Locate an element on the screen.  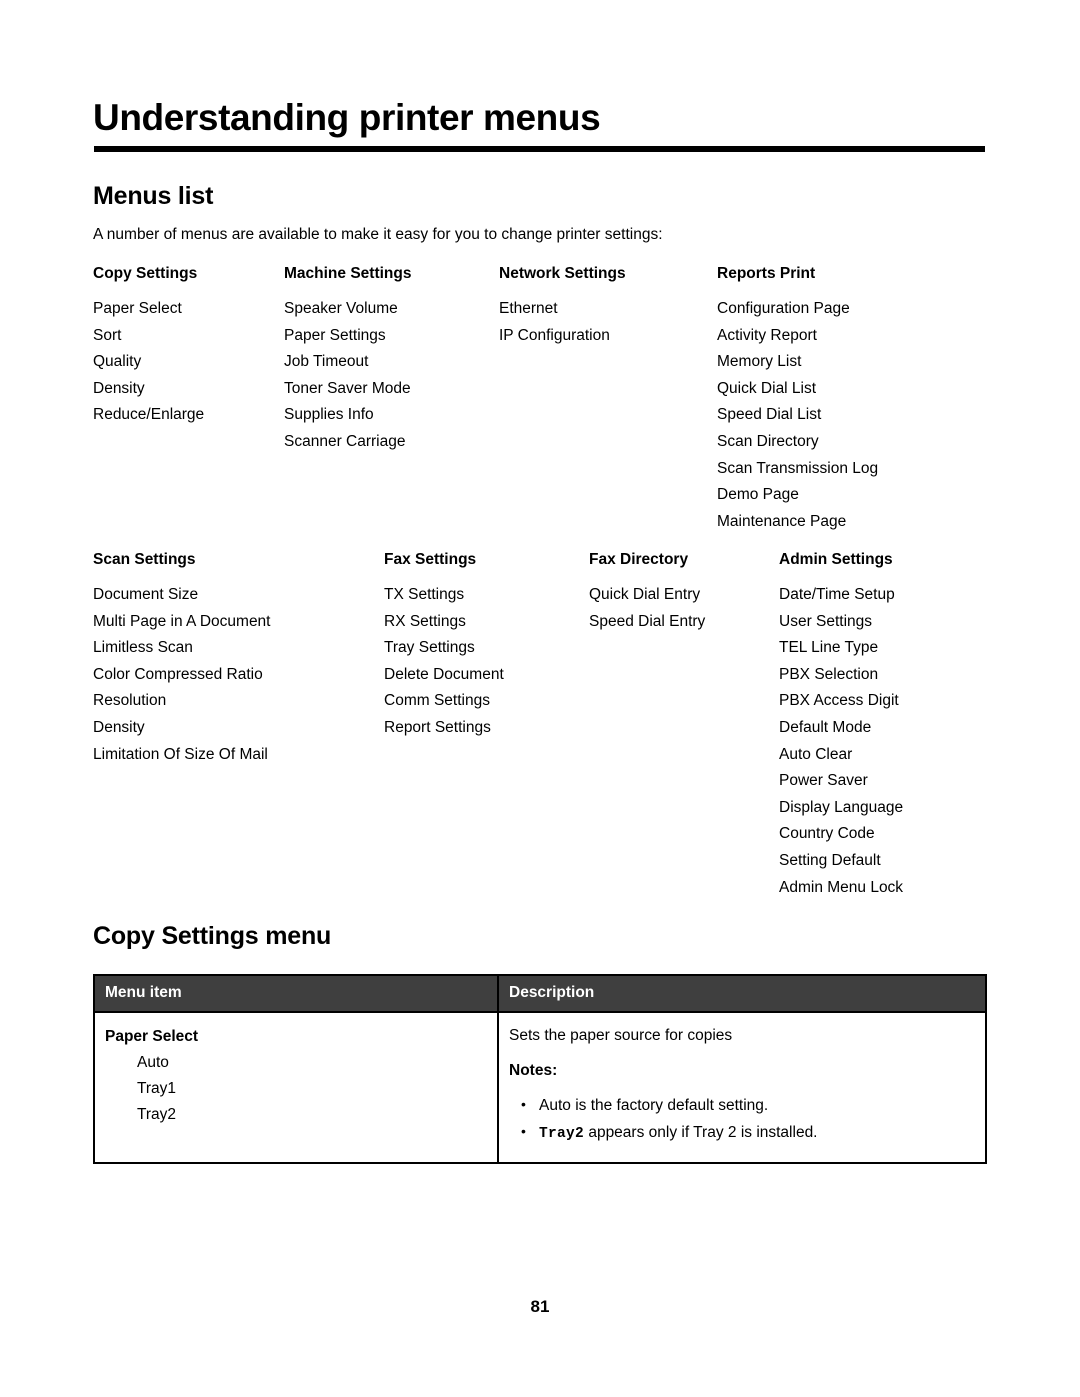
menu-list-item: Speed Dial Entry is located at coordinates (647, 621).